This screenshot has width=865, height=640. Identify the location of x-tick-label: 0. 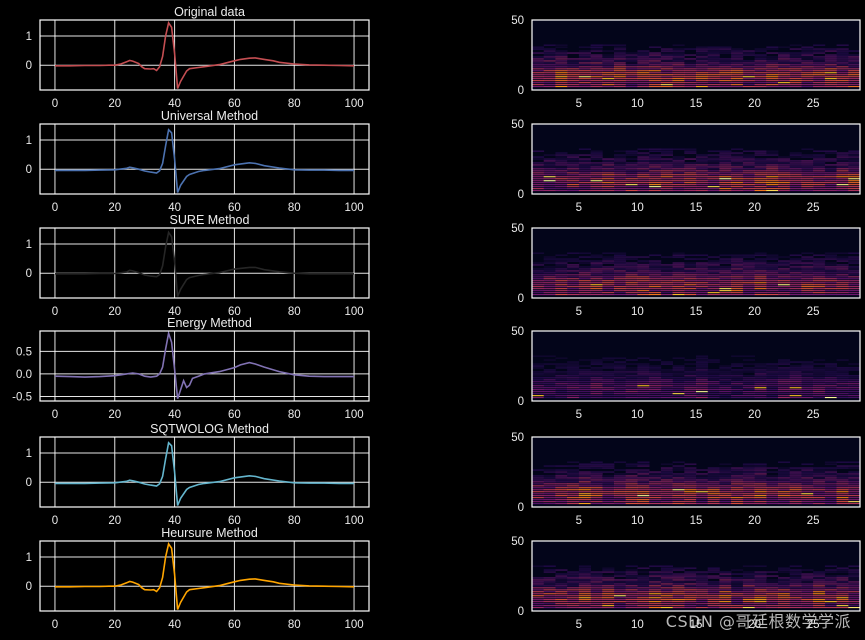
(55, 521).